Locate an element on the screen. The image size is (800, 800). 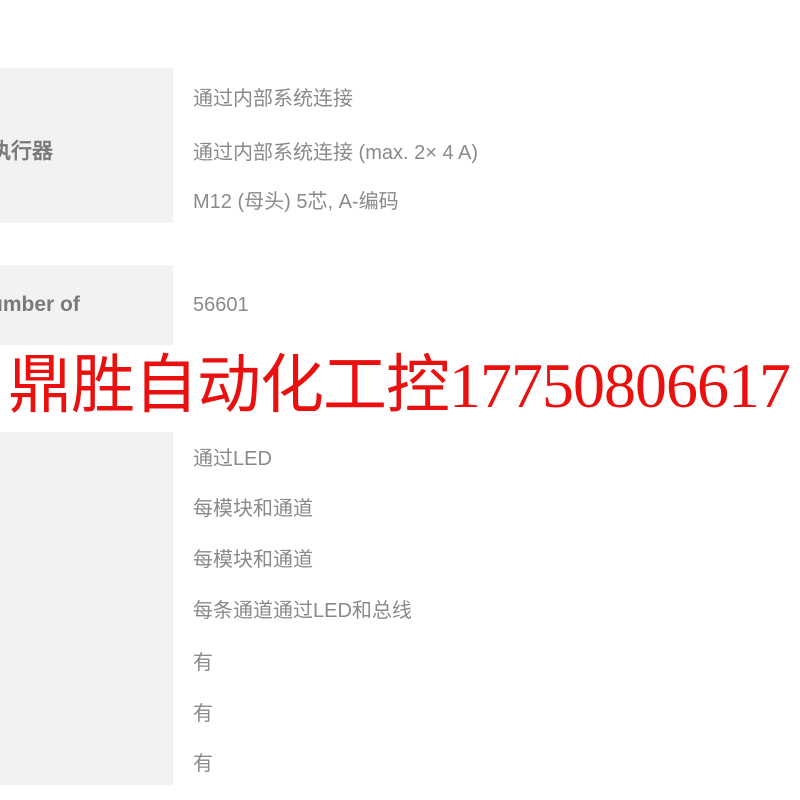
table-row: 通过LED is located at coordinates (400, 456).